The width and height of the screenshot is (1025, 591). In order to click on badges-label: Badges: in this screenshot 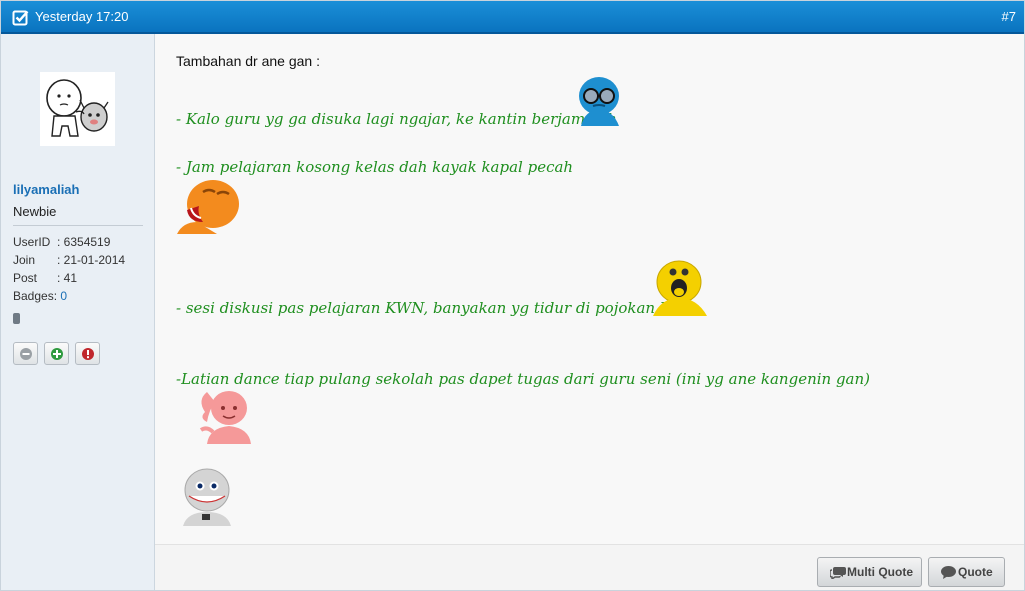, I will do `click(35, 296)`.